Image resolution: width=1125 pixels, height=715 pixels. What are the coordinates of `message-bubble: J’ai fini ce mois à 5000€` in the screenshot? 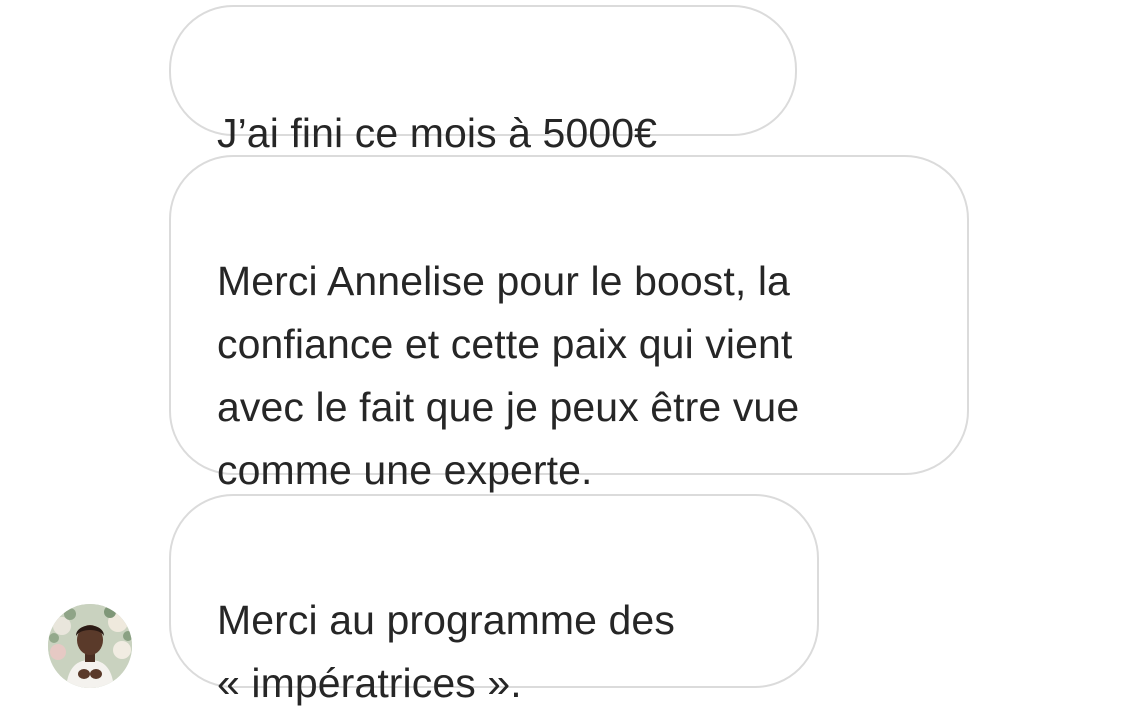 It's located at (483, 80).